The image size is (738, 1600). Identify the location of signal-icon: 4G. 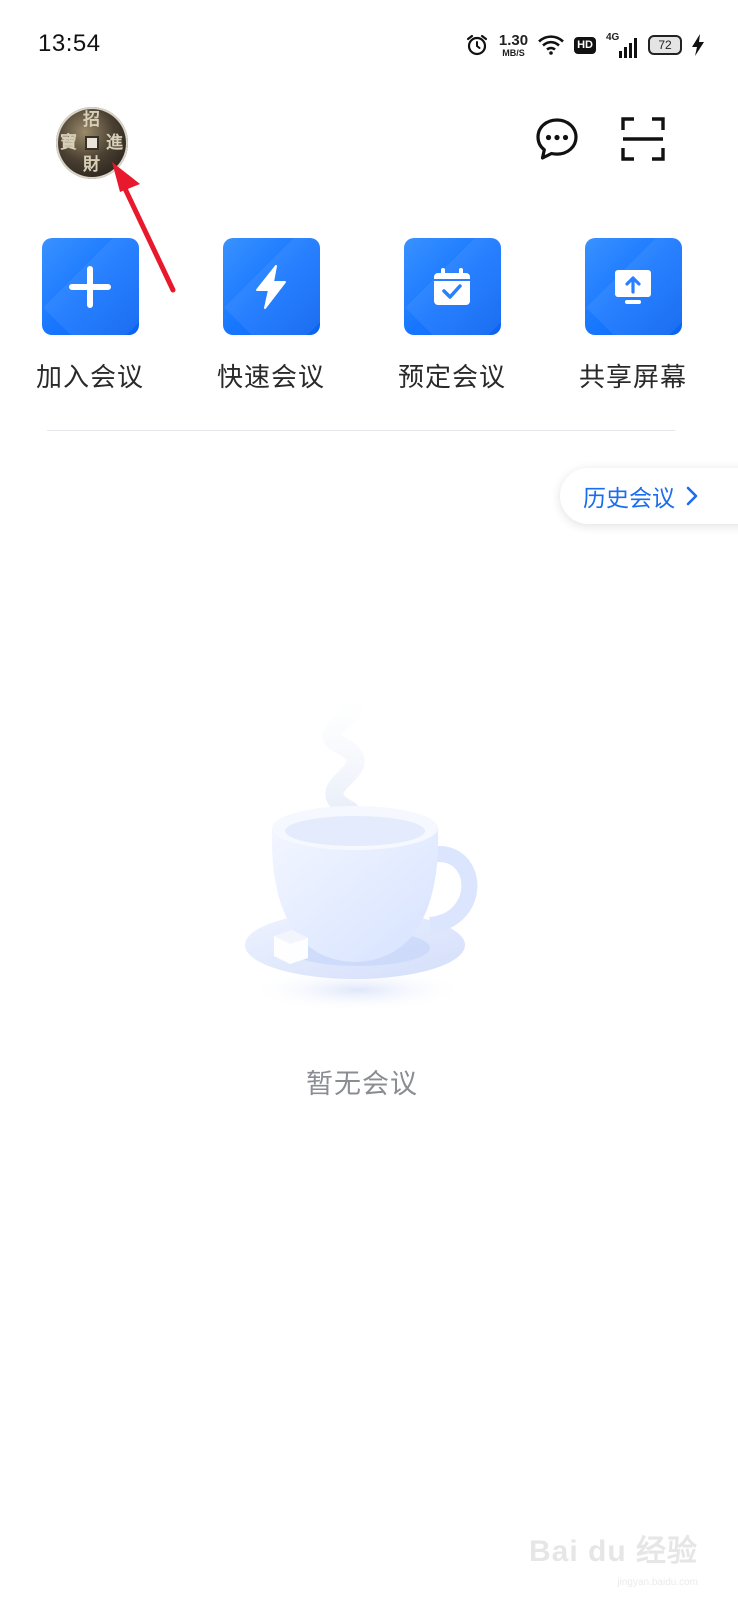
(622, 45).